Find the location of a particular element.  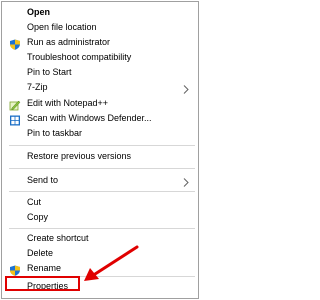

menu-item-edit-with-notepad-plus-plus: Edit with Notepad++ is located at coordinates (100, 103).